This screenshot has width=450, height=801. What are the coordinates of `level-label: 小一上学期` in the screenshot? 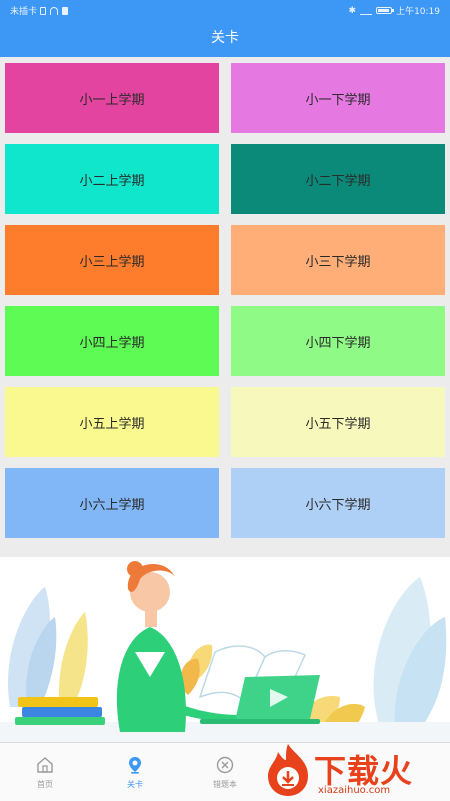 It's located at (112, 100).